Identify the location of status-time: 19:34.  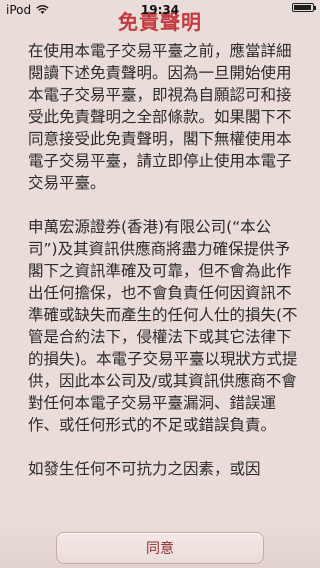
(160, 10).